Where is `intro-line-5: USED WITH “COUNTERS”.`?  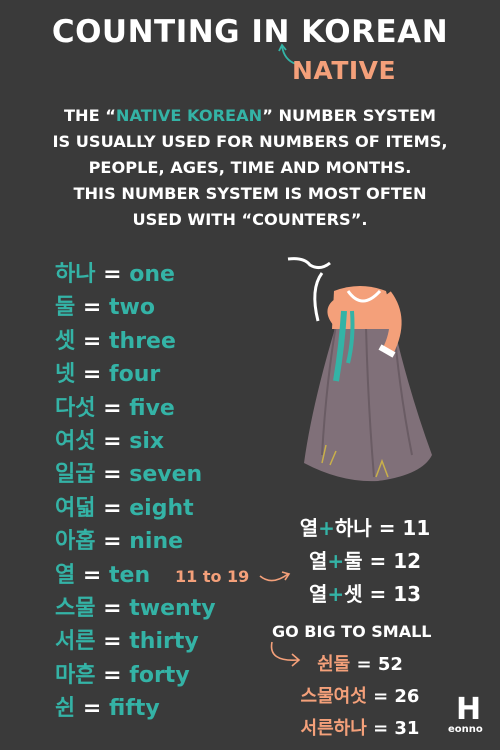 intro-line-5: USED WITH “COUNTERS”. is located at coordinates (250, 219).